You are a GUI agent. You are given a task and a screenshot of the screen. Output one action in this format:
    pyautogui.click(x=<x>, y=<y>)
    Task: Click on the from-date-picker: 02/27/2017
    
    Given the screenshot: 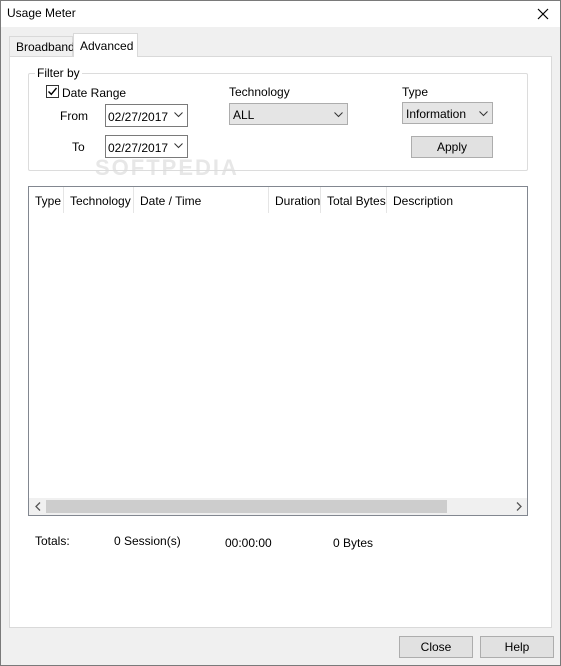 What is the action you would take?
    pyautogui.click(x=146, y=115)
    